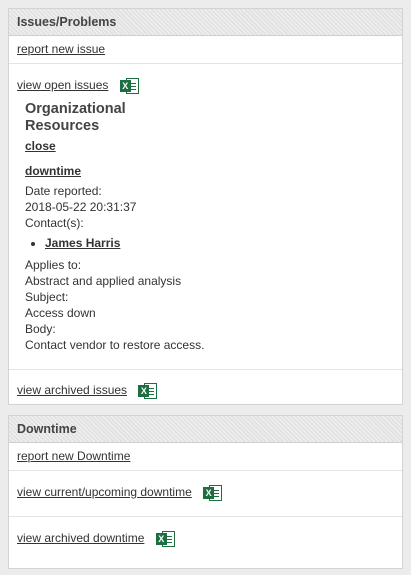 The image size is (411, 575). What do you see at coordinates (205, 118) in the screenshot?
I see `organization-title: Organizational Resources` at bounding box center [205, 118].